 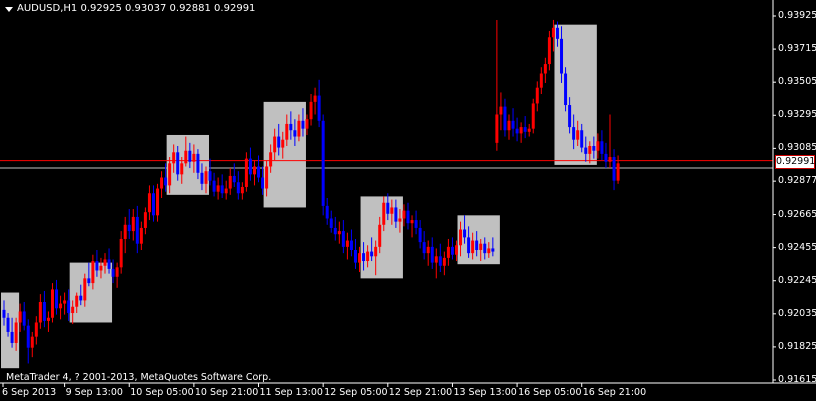 What do you see at coordinates (797, 214) in the screenshot?
I see `price-label: 0.92665` at bounding box center [797, 214].